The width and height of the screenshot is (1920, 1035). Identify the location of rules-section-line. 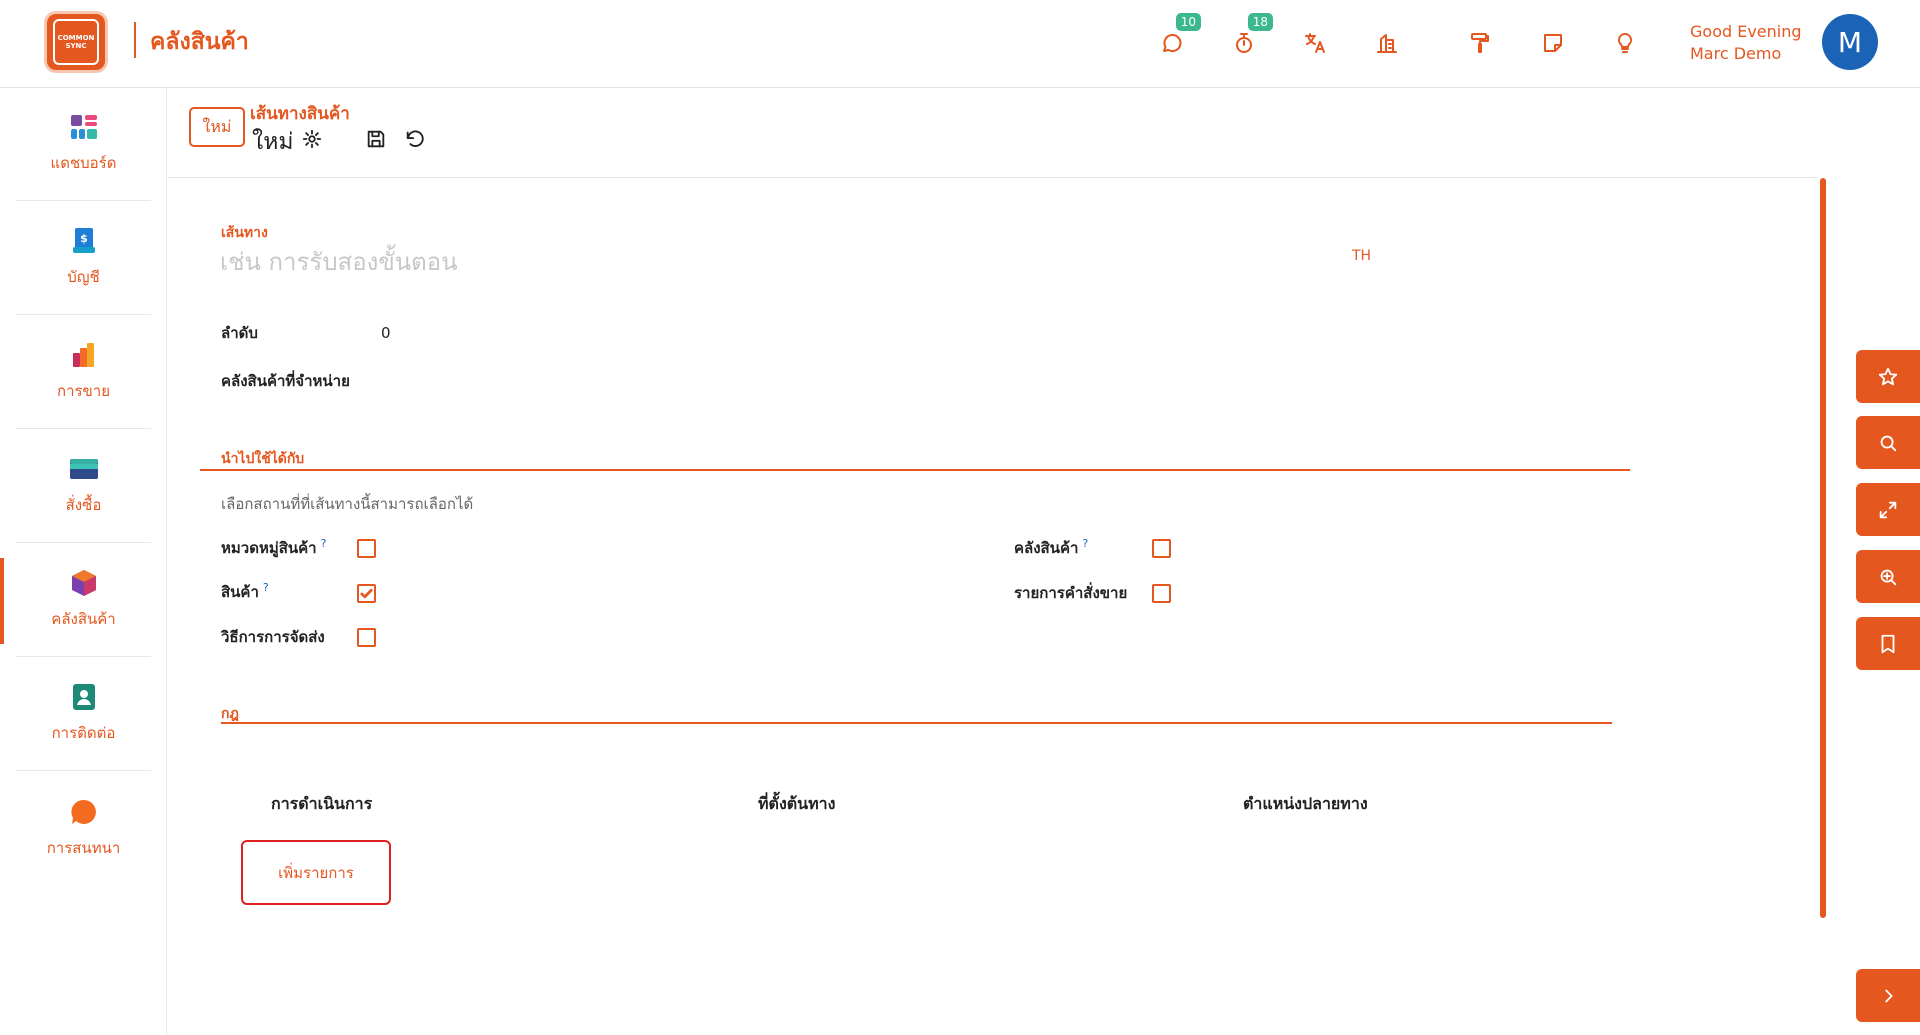
(916, 723).